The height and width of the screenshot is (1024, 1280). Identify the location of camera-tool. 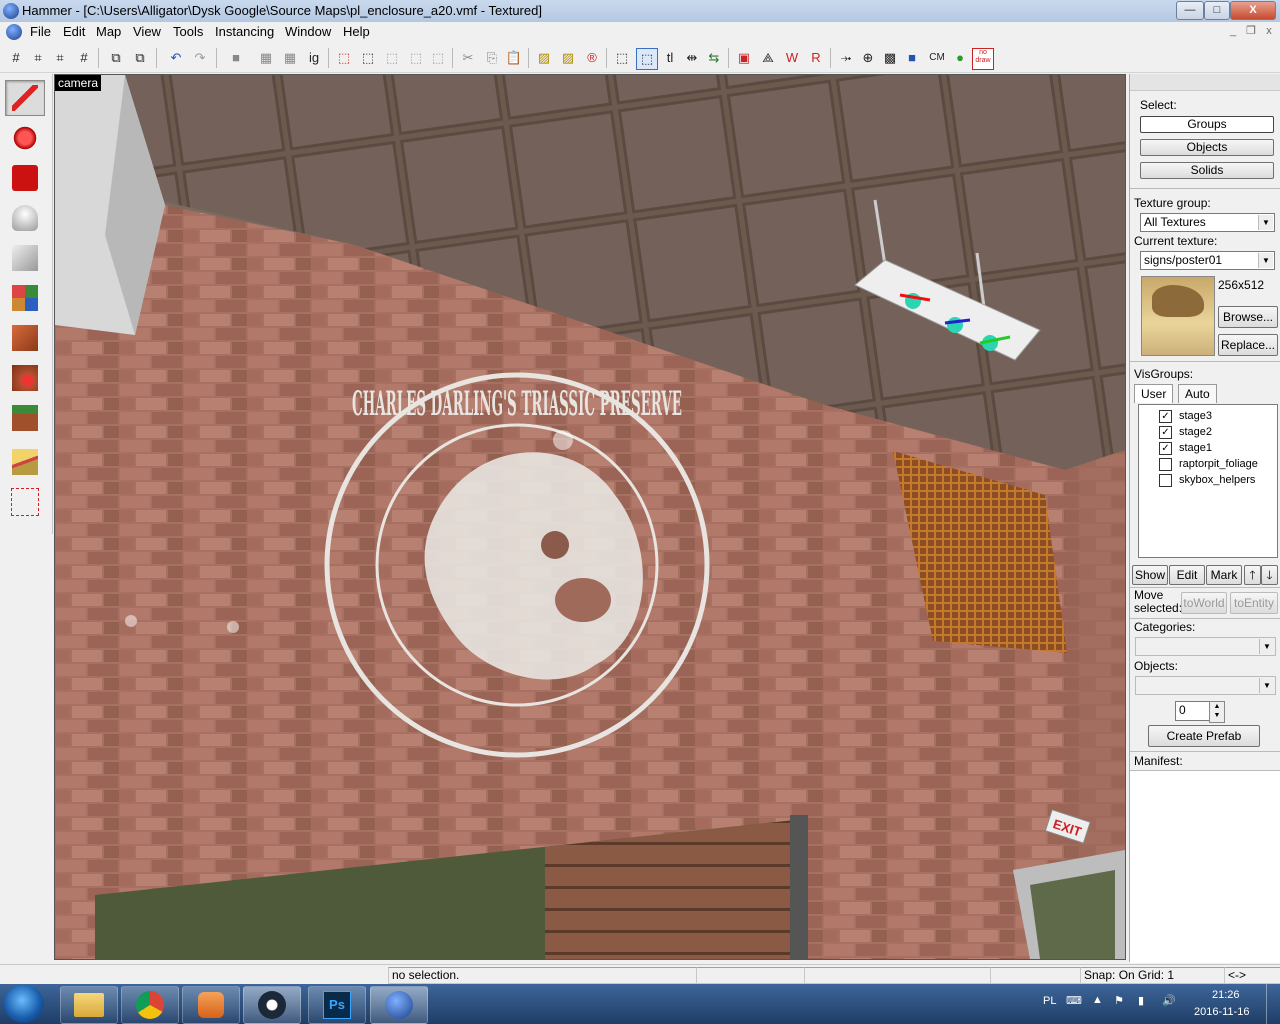
(25, 178).